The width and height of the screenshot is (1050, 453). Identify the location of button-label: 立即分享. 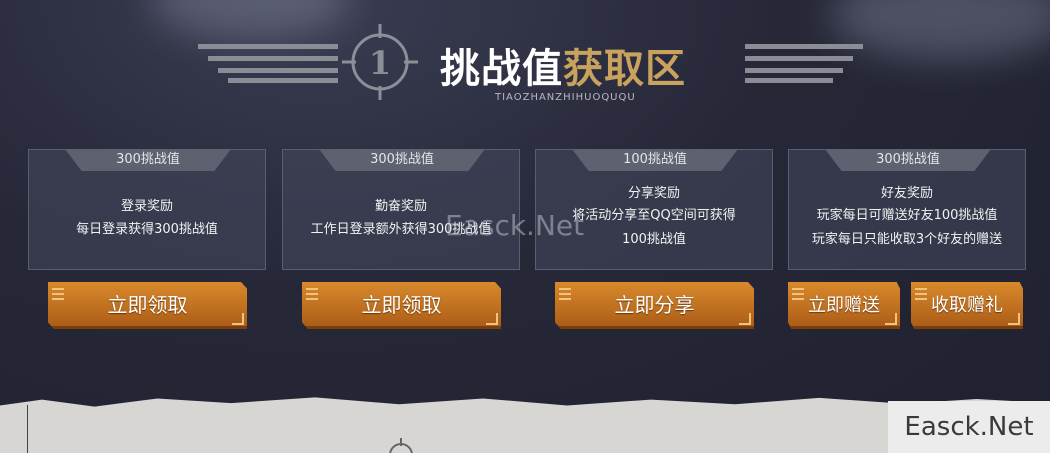
(654, 305).